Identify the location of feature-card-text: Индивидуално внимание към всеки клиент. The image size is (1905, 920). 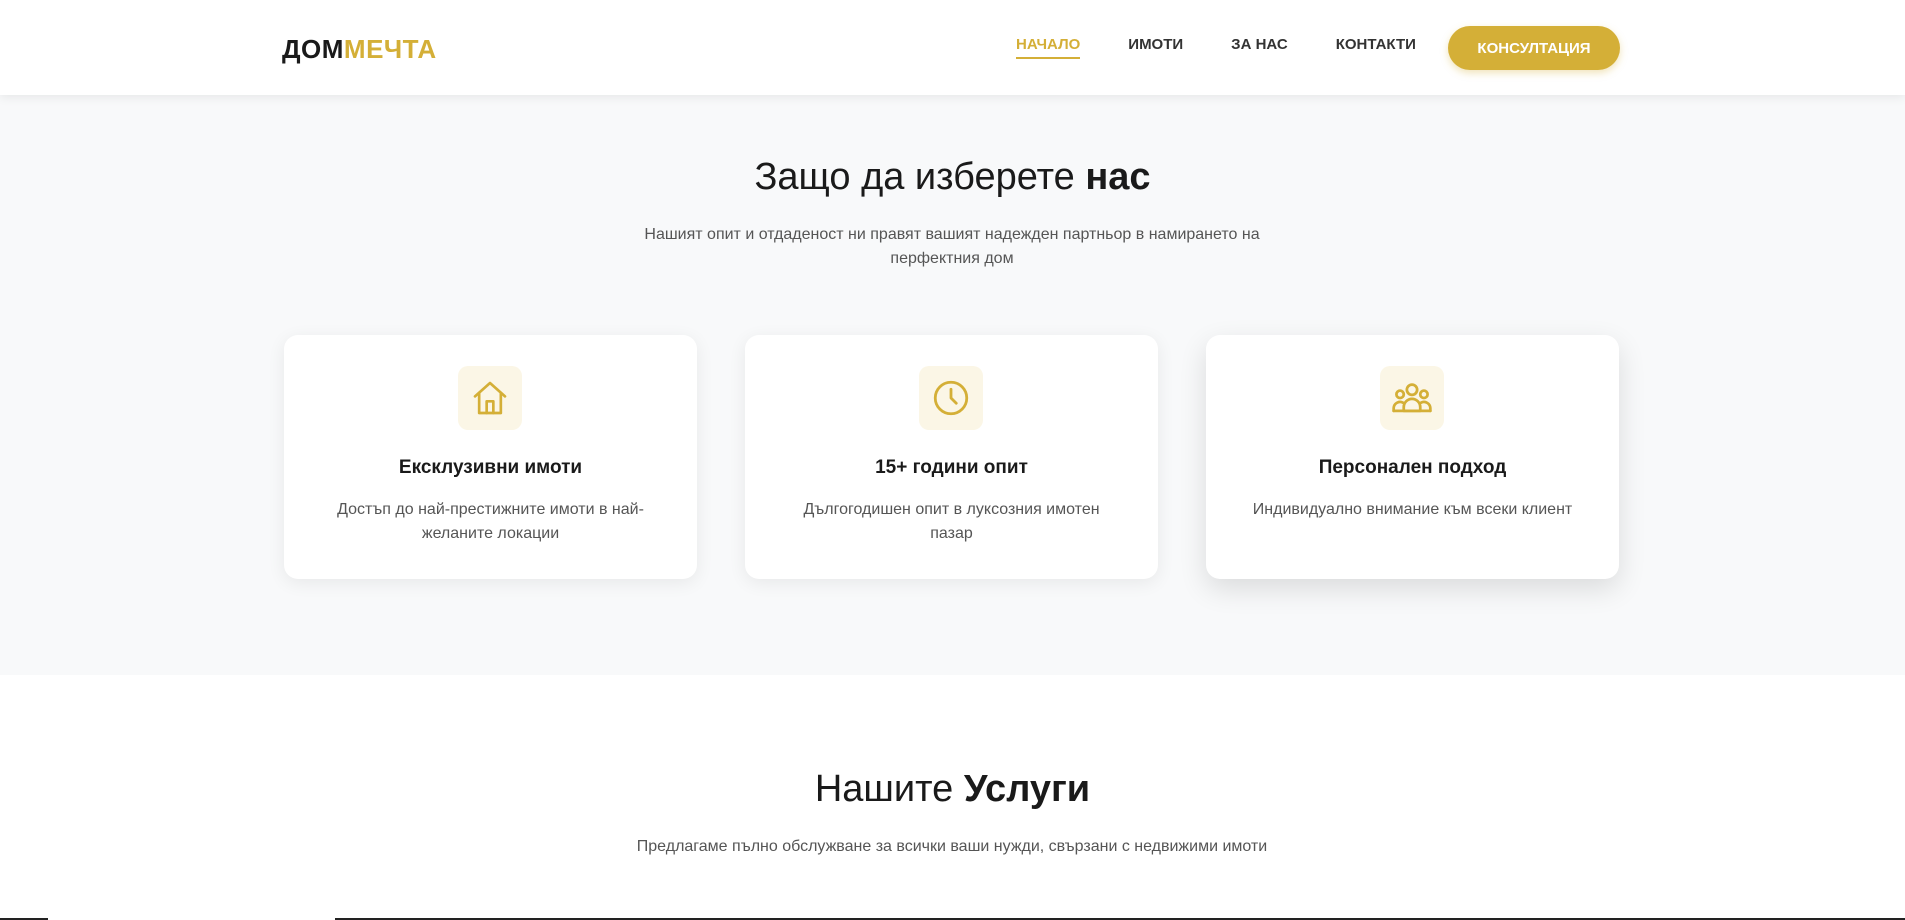
(1412, 509).